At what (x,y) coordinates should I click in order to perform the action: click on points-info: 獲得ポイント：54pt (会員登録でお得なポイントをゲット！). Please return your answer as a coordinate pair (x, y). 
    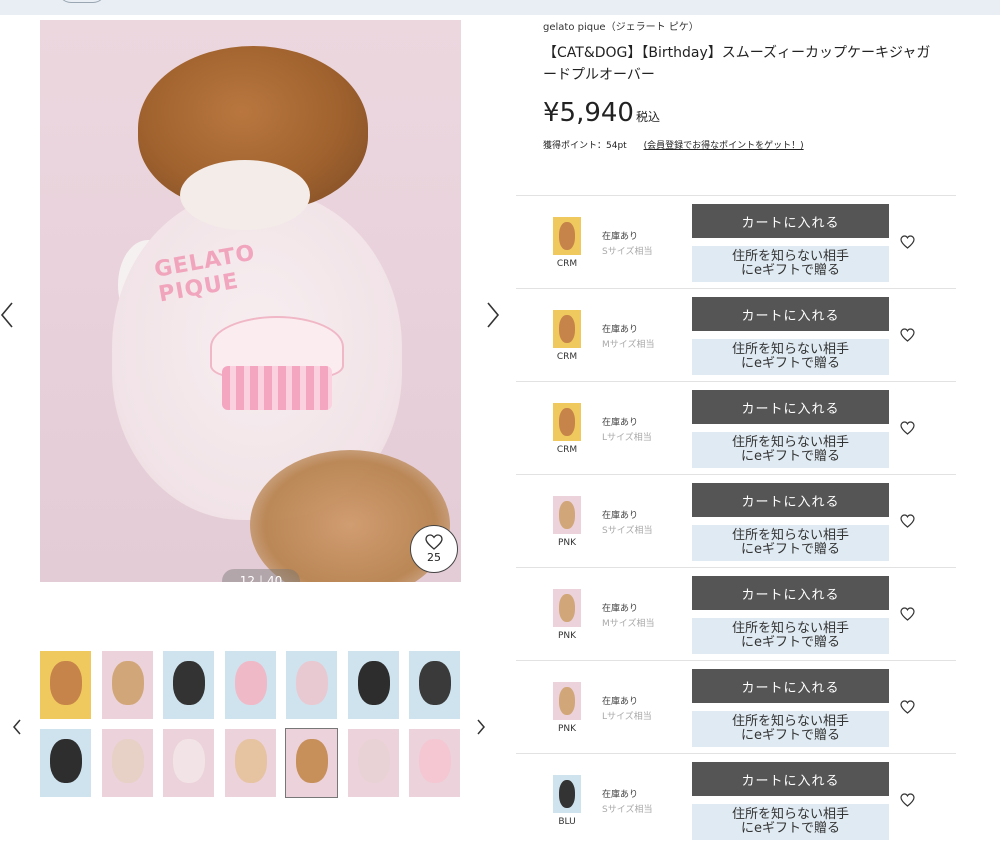
    Looking at the image, I should click on (673, 144).